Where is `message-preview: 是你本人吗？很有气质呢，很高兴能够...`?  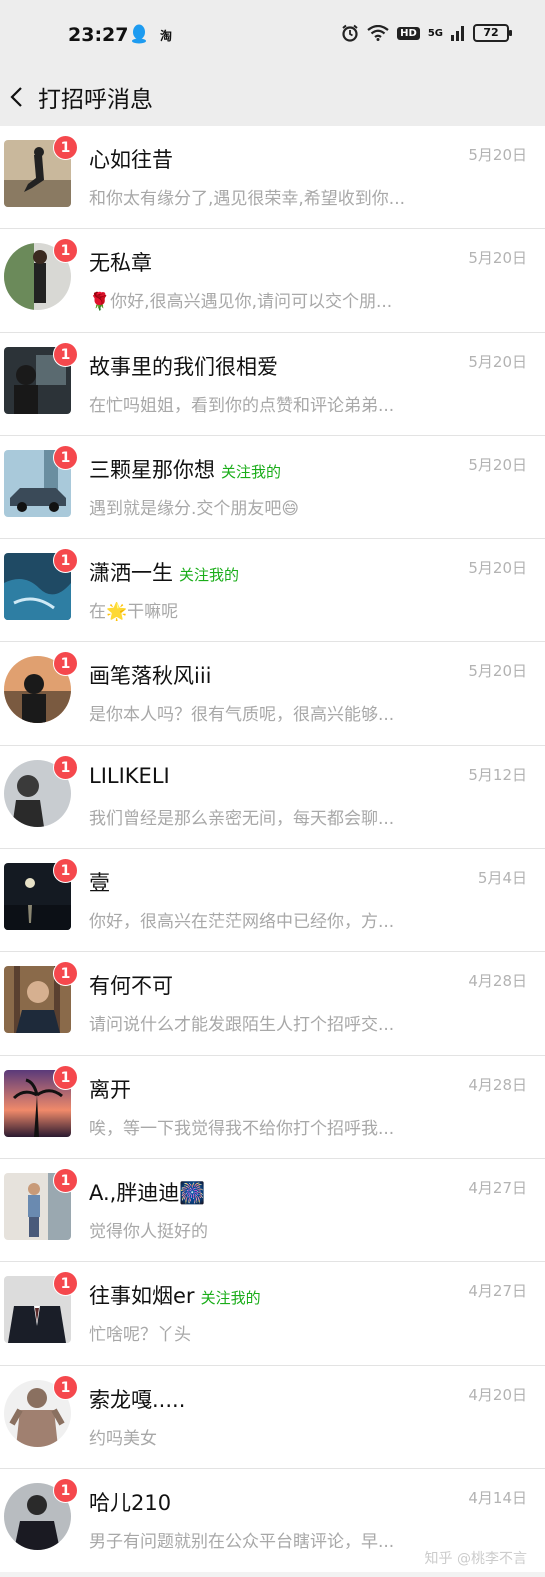
message-preview: 是你本人吗？很有气质呢，很高兴能够... is located at coordinates (242, 715).